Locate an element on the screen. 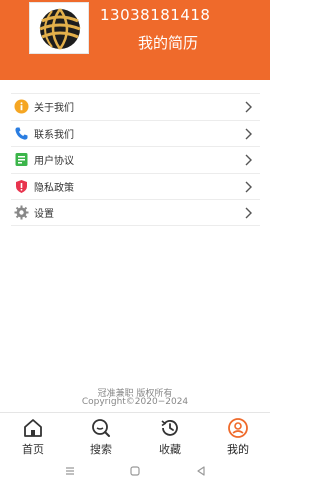 The image size is (320, 484). tab-mine: 我的 is located at coordinates (238, 437).